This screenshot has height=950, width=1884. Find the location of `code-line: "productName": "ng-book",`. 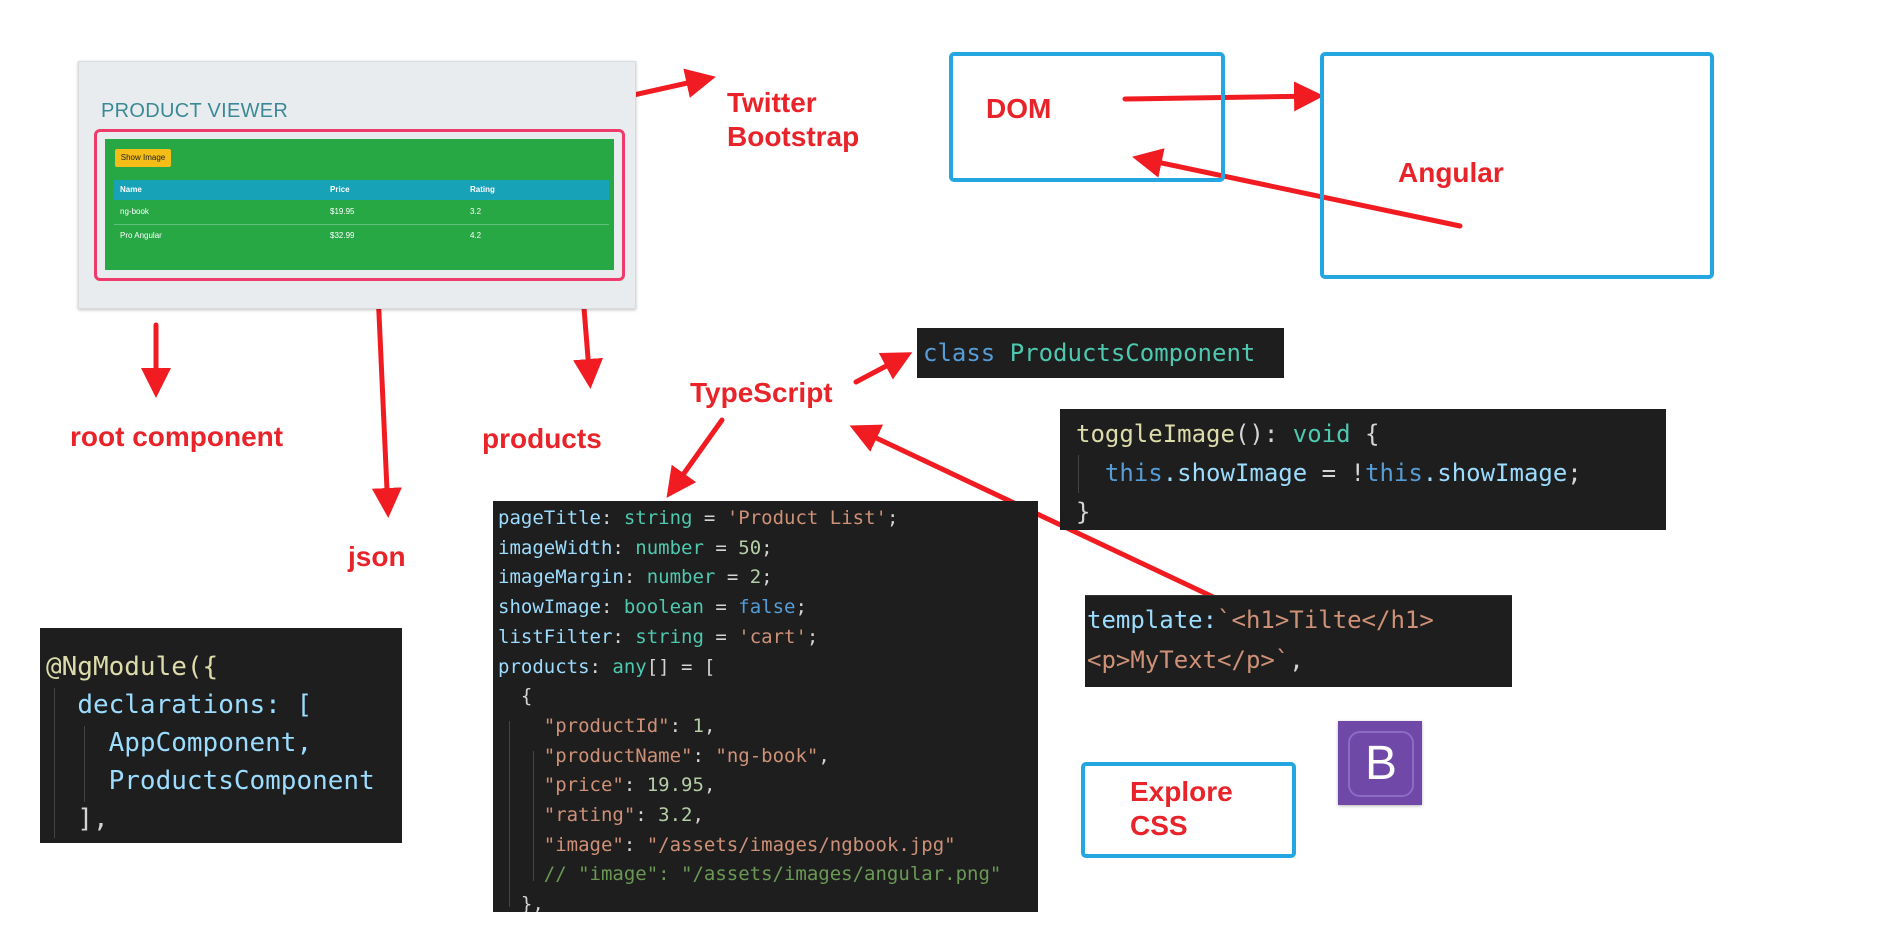

code-line: "productName": "ng-book", is located at coordinates (686, 755).